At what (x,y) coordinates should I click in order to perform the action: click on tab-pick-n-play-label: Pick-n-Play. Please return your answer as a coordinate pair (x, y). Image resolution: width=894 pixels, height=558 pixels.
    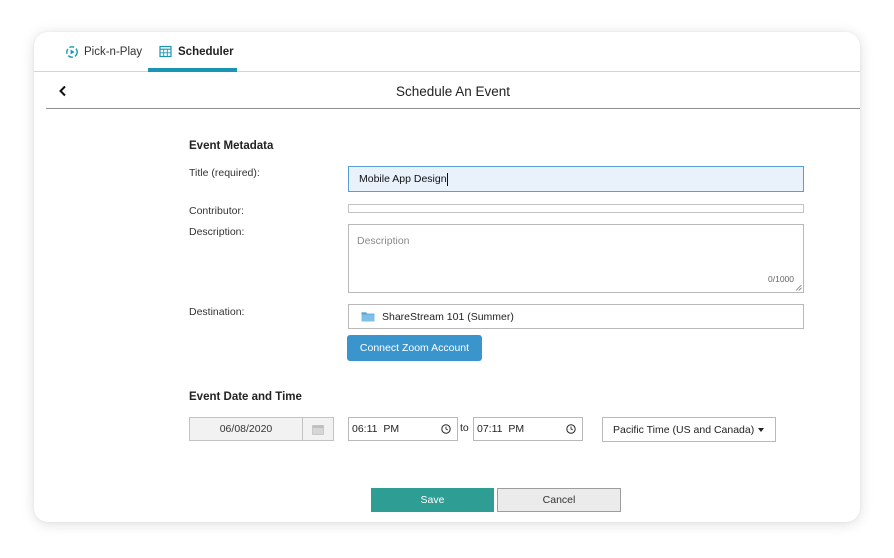
    Looking at the image, I should click on (113, 52).